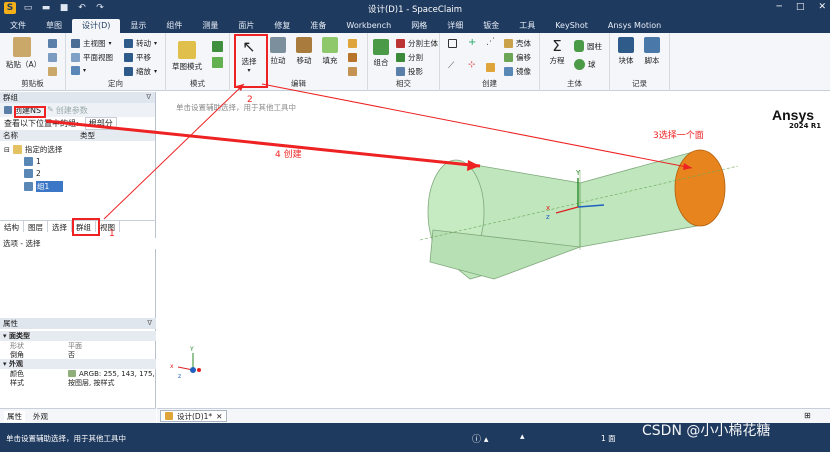 Image resolution: width=830 pixels, height=452 pixels. I want to click on close-tab-icon: ✕, so click(219, 416).